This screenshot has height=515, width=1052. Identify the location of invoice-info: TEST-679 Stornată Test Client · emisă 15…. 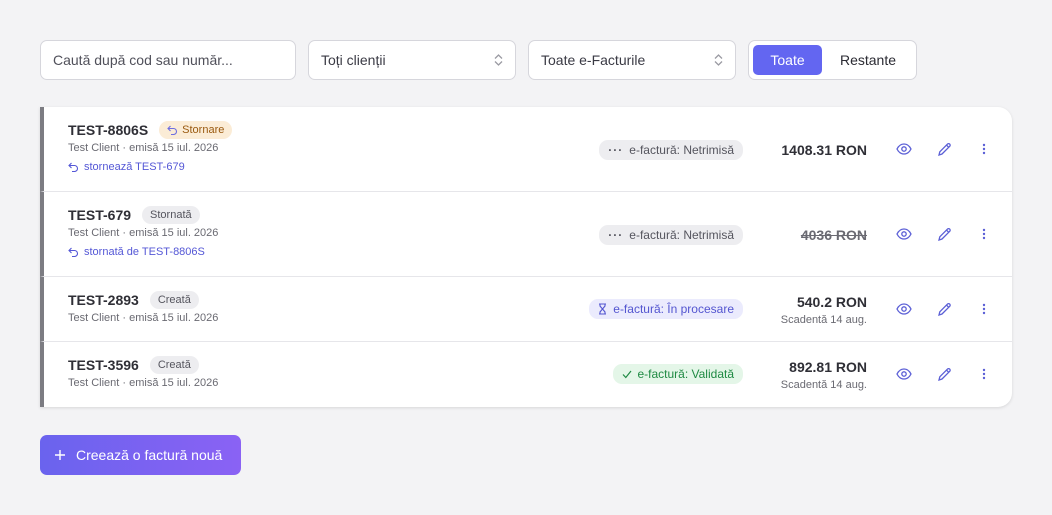
(143, 232).